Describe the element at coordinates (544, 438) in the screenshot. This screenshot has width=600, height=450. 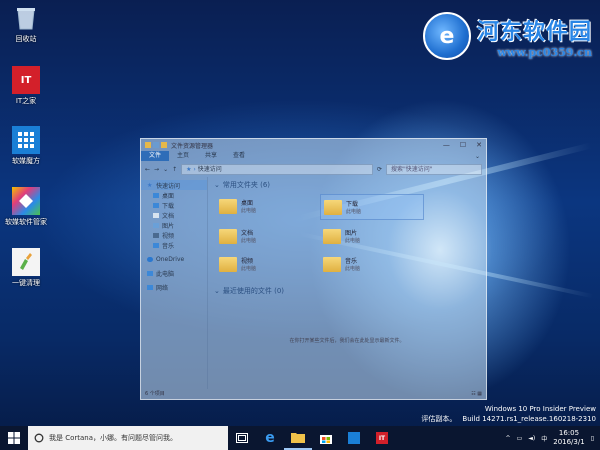
I see `ime-indicator: 中` at that location.